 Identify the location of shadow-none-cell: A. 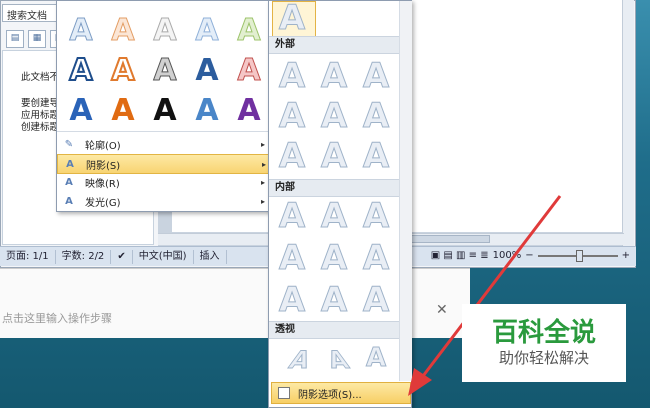
(292, 19).